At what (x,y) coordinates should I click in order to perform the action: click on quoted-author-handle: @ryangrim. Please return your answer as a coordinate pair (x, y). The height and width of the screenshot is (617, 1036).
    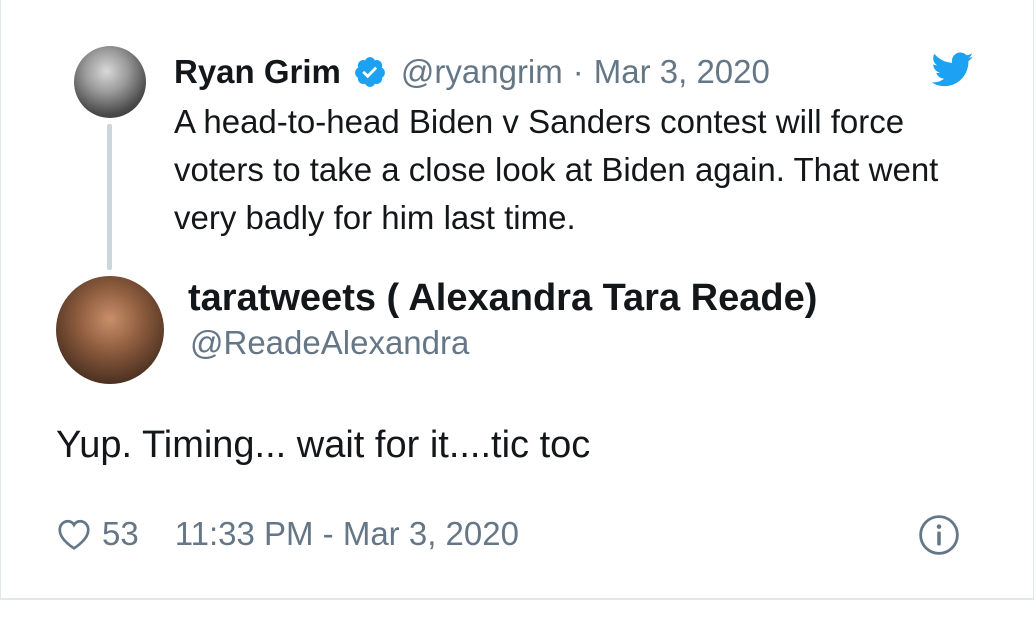
    Looking at the image, I should click on (482, 72).